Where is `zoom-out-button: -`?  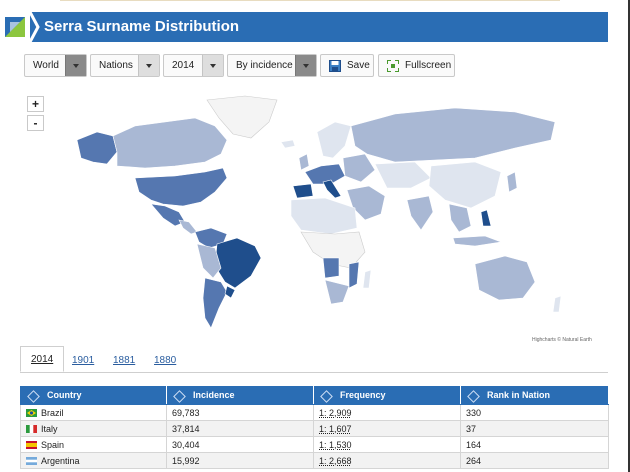 zoom-out-button: - is located at coordinates (35, 123).